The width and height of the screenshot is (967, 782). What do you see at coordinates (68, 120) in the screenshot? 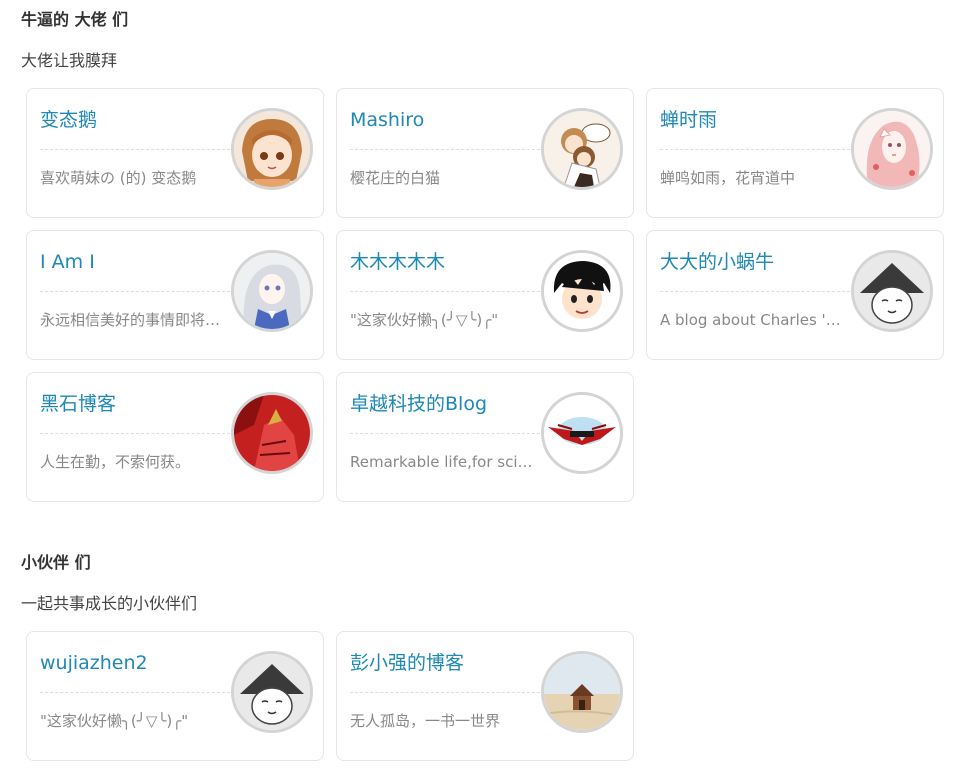
I see `card-name-link: 变态鹅` at bounding box center [68, 120].